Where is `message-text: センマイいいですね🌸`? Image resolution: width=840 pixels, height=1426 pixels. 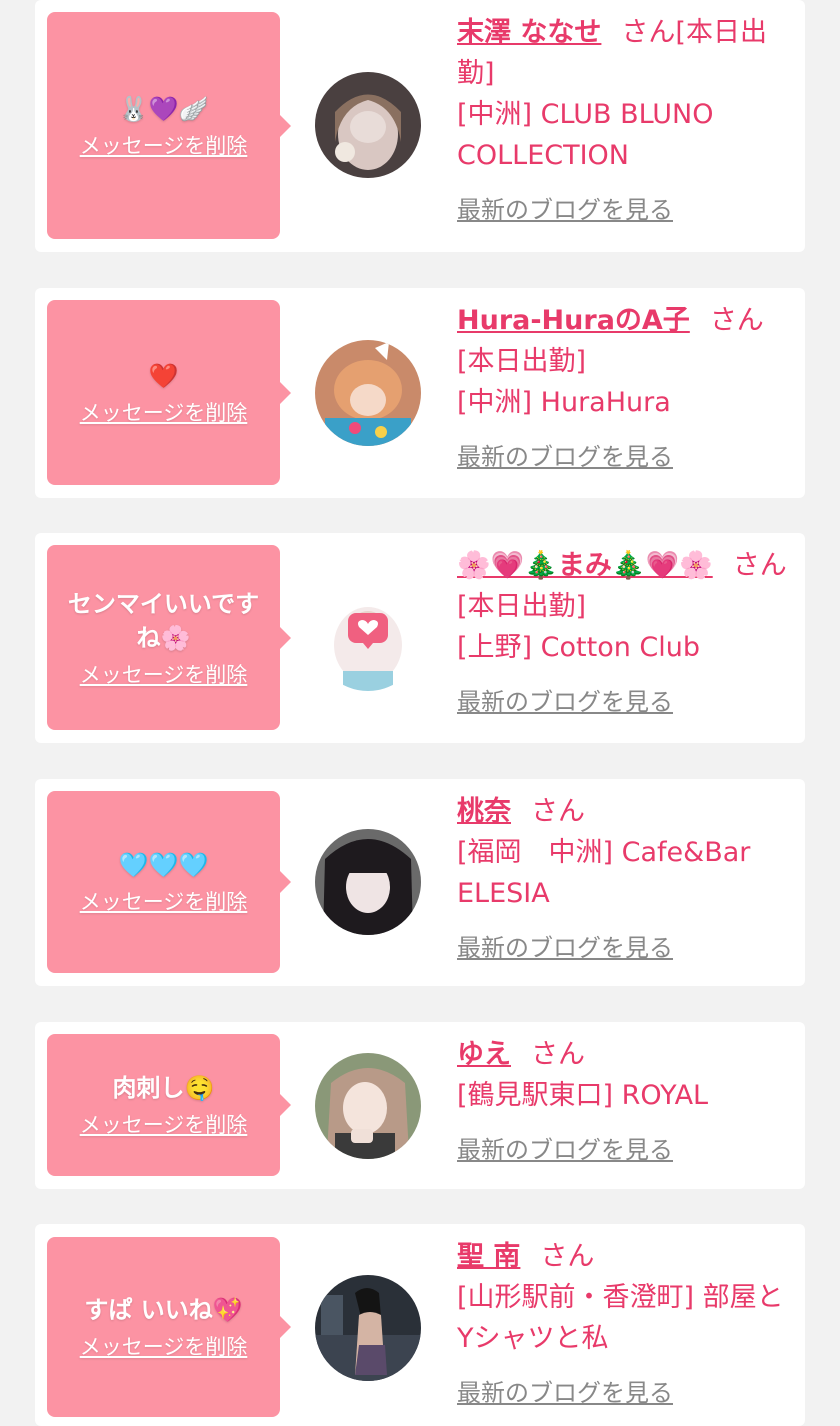
message-text: センマイいいですね🌸 is located at coordinates (163, 620).